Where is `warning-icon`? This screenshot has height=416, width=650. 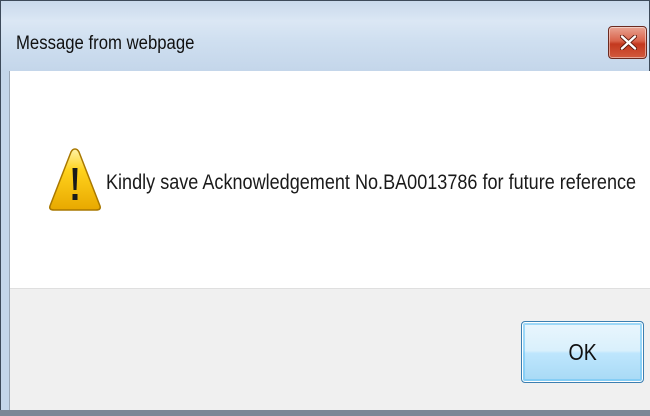
warning-icon is located at coordinates (75, 179).